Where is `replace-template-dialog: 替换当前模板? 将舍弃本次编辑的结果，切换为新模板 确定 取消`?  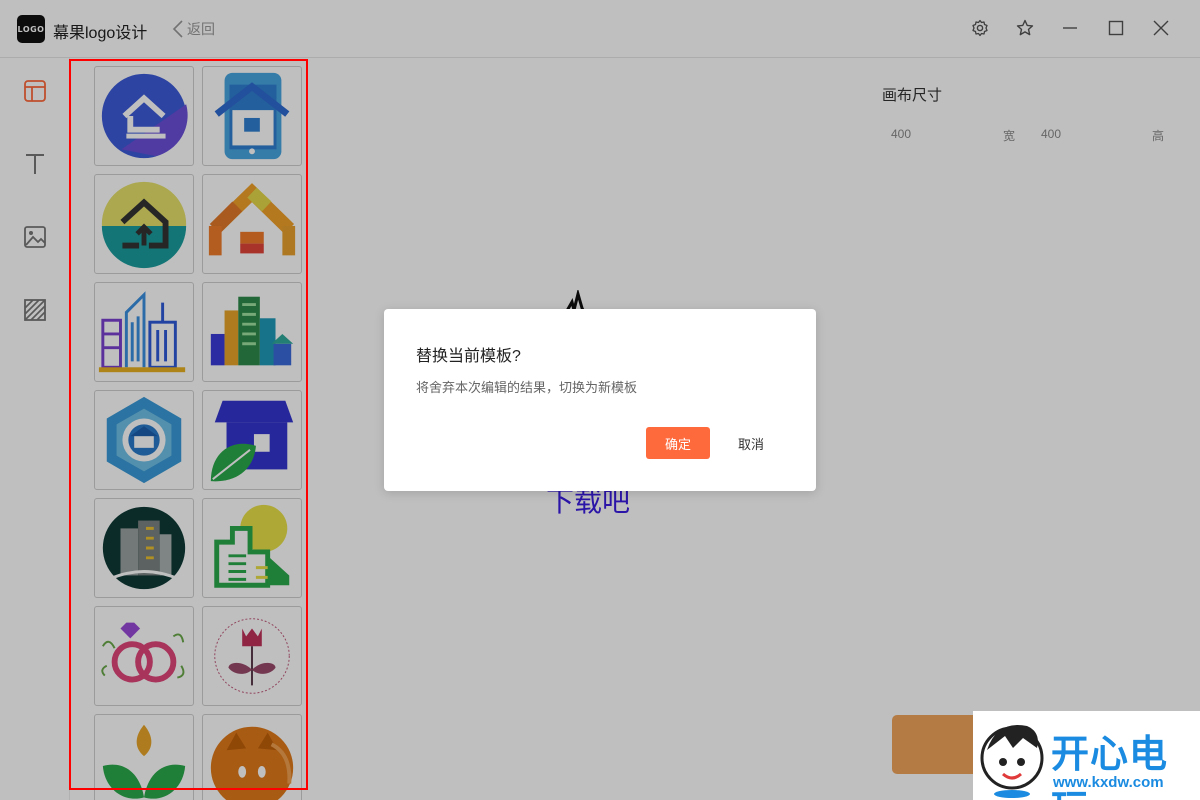
replace-template-dialog: 替换当前模板? 将舍弃本次编辑的结果，切换为新模板 确定 取消 is located at coordinates (600, 400).